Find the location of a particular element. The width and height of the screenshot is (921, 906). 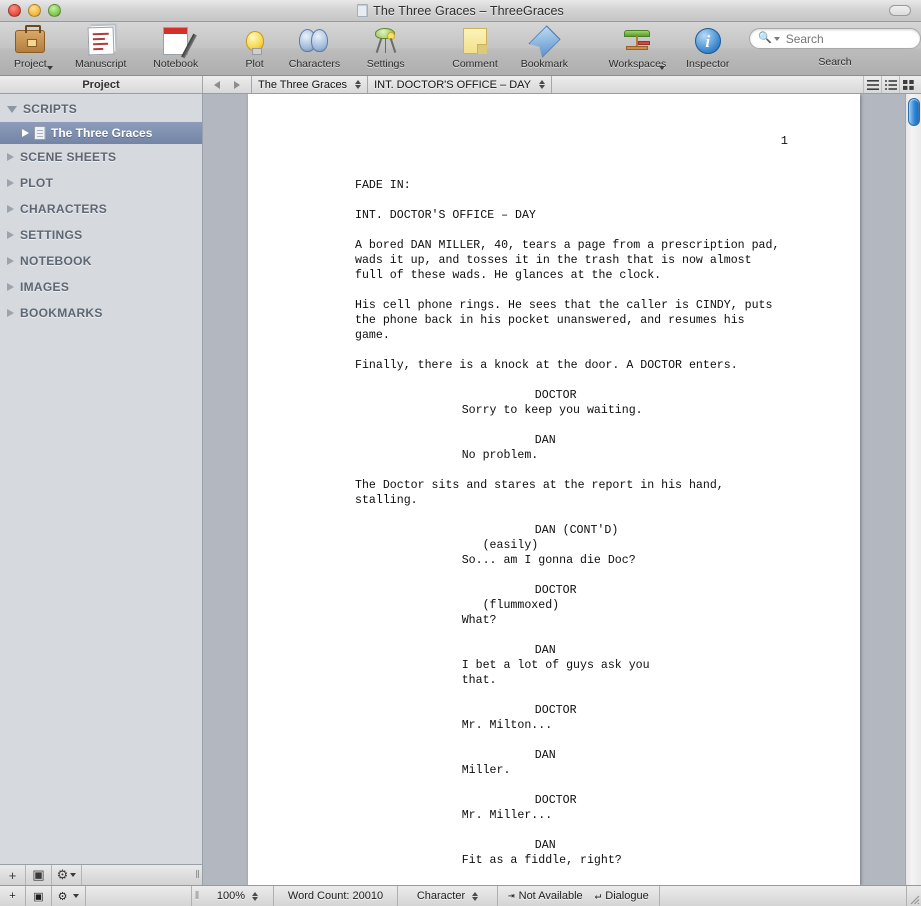

search-field: 🔍 is located at coordinates (835, 38).